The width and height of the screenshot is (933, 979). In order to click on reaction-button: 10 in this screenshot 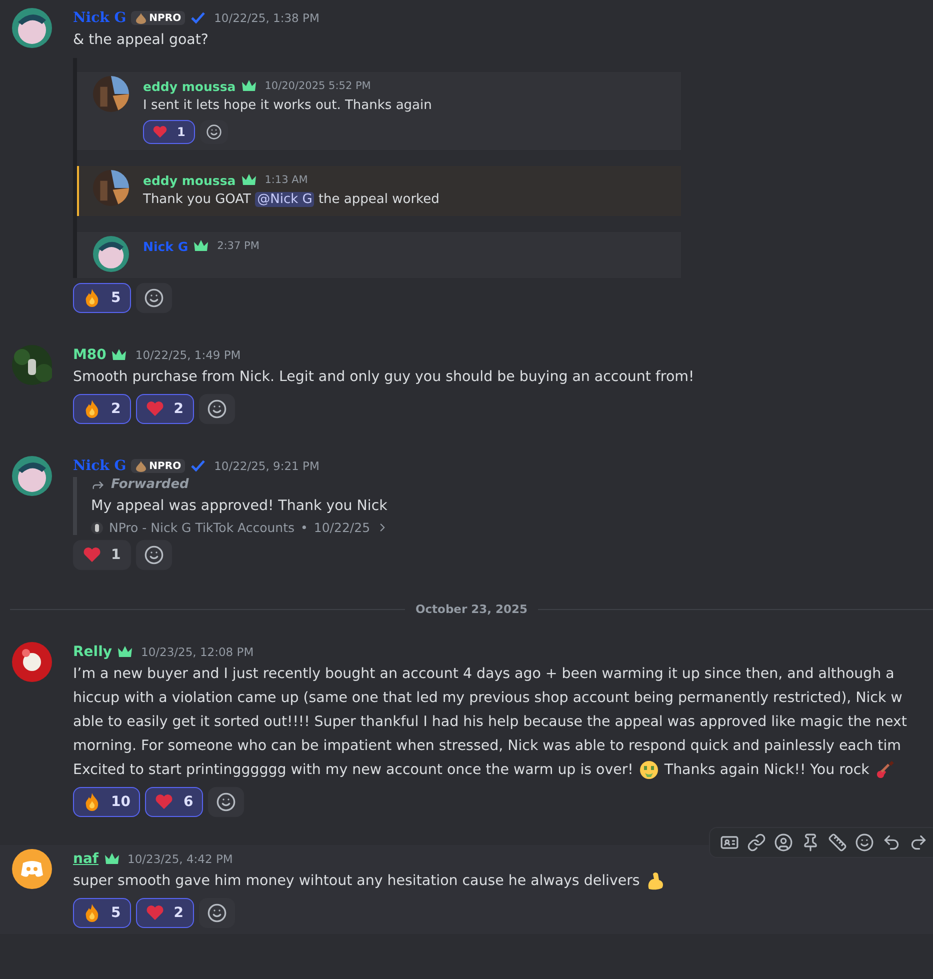, I will do `click(106, 802)`.